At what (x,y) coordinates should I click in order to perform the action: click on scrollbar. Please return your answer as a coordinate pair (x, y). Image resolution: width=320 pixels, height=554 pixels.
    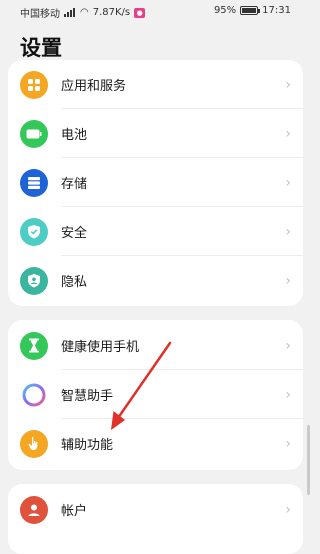
    Looking at the image, I should click on (308, 460).